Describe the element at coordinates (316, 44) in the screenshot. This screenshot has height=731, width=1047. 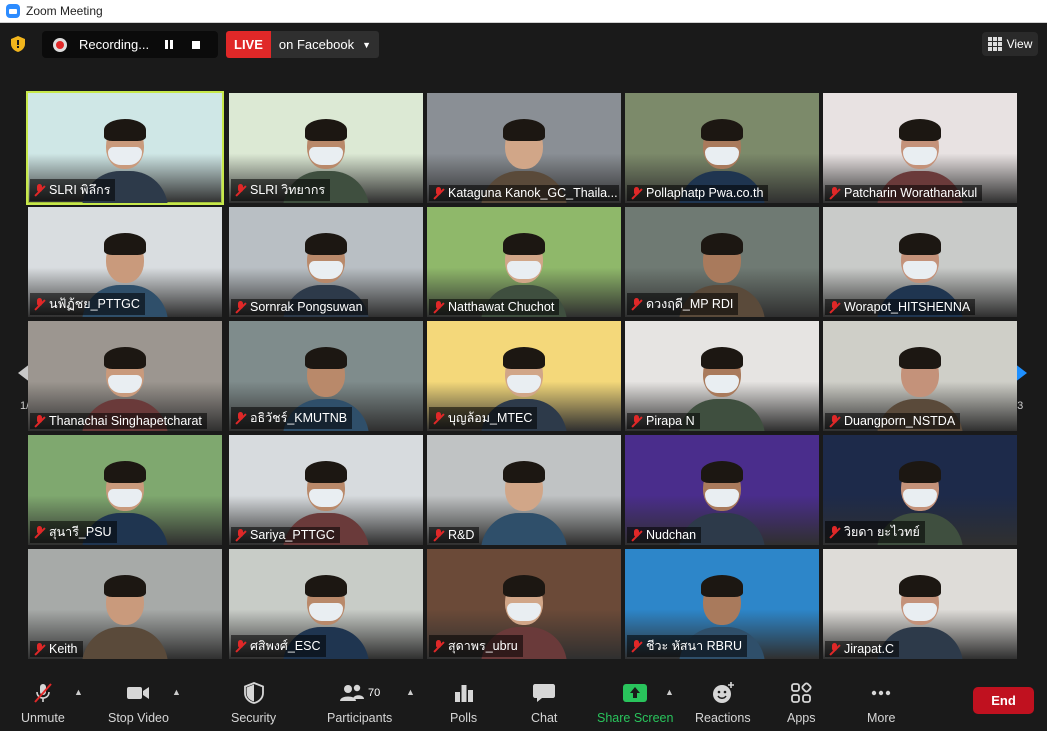
I see `live-destination-label: on Facebook` at that location.